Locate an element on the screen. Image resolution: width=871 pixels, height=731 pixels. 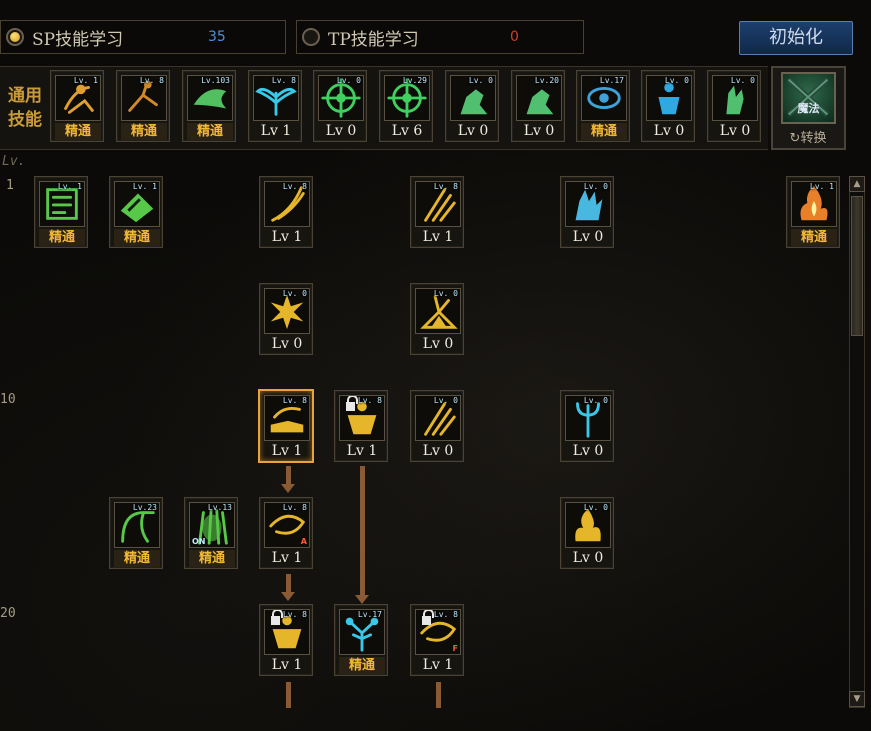
tree-skill-slot: Lv. 8 A Lv 1 is located at coordinates (286, 533).